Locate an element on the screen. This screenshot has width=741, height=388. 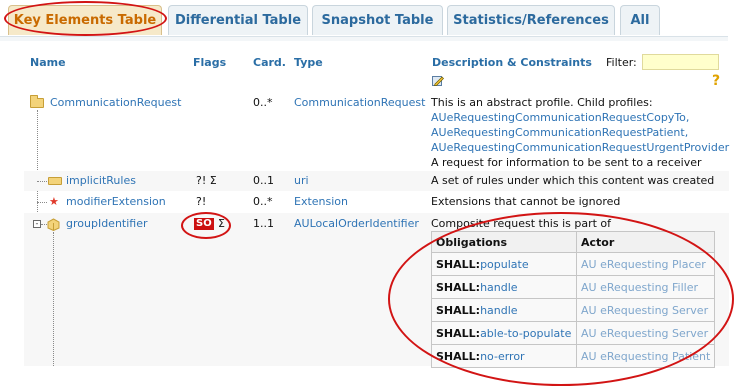
obligation-link: able-to-populate is located at coordinates (525, 333).